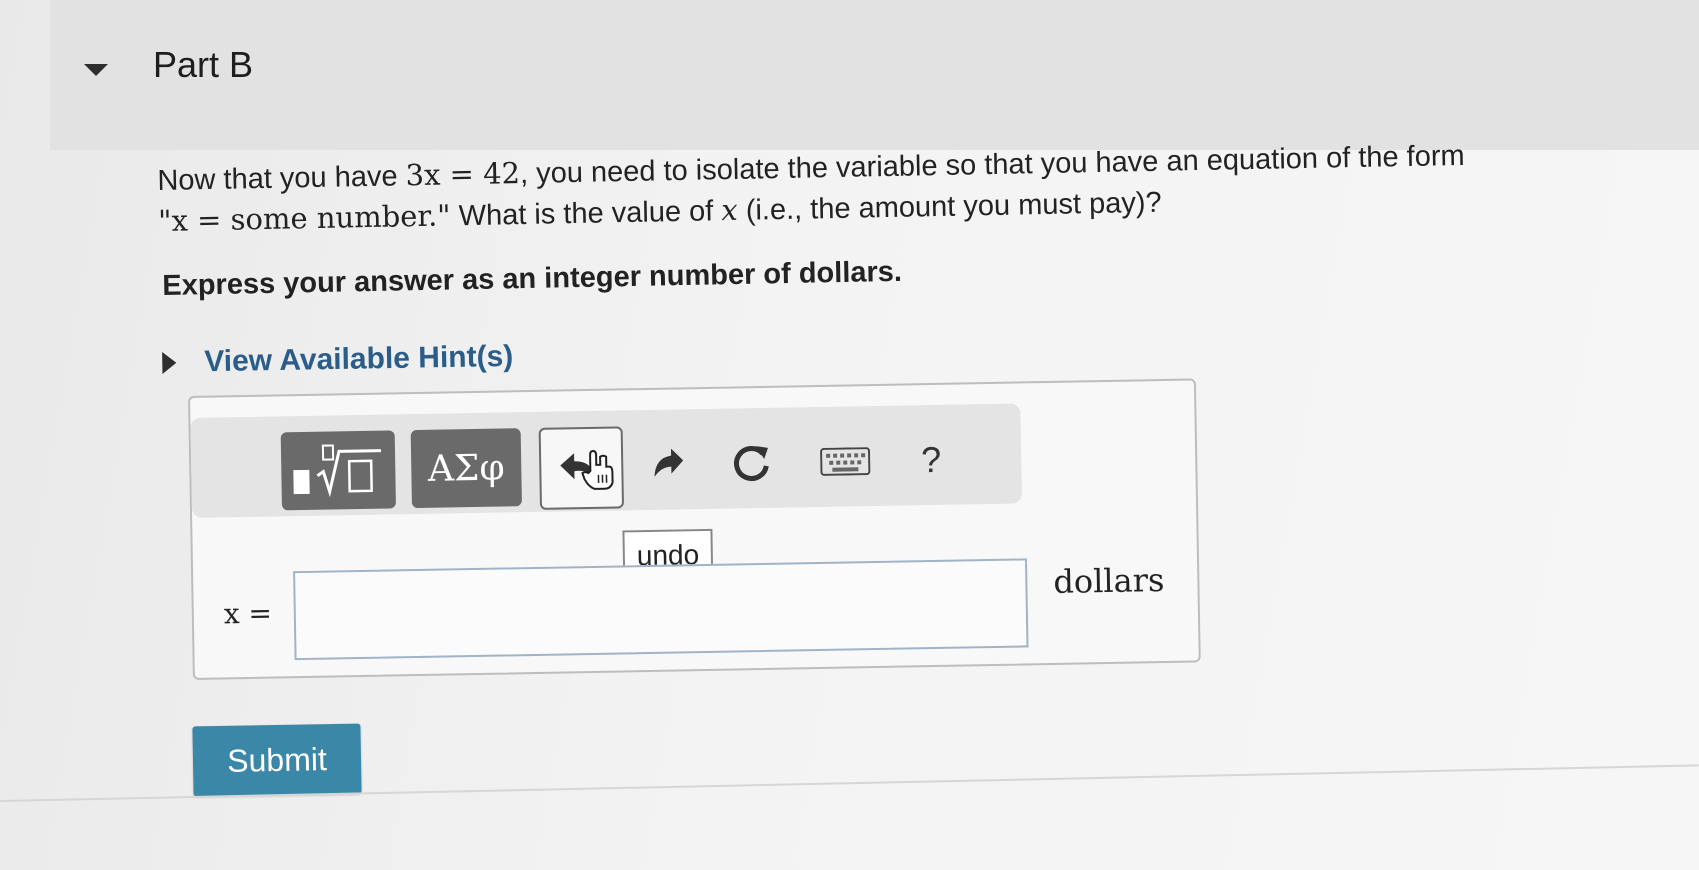 This screenshot has height=870, width=1699. What do you see at coordinates (730, 210) in the screenshot?
I see `variable-x: x` at bounding box center [730, 210].